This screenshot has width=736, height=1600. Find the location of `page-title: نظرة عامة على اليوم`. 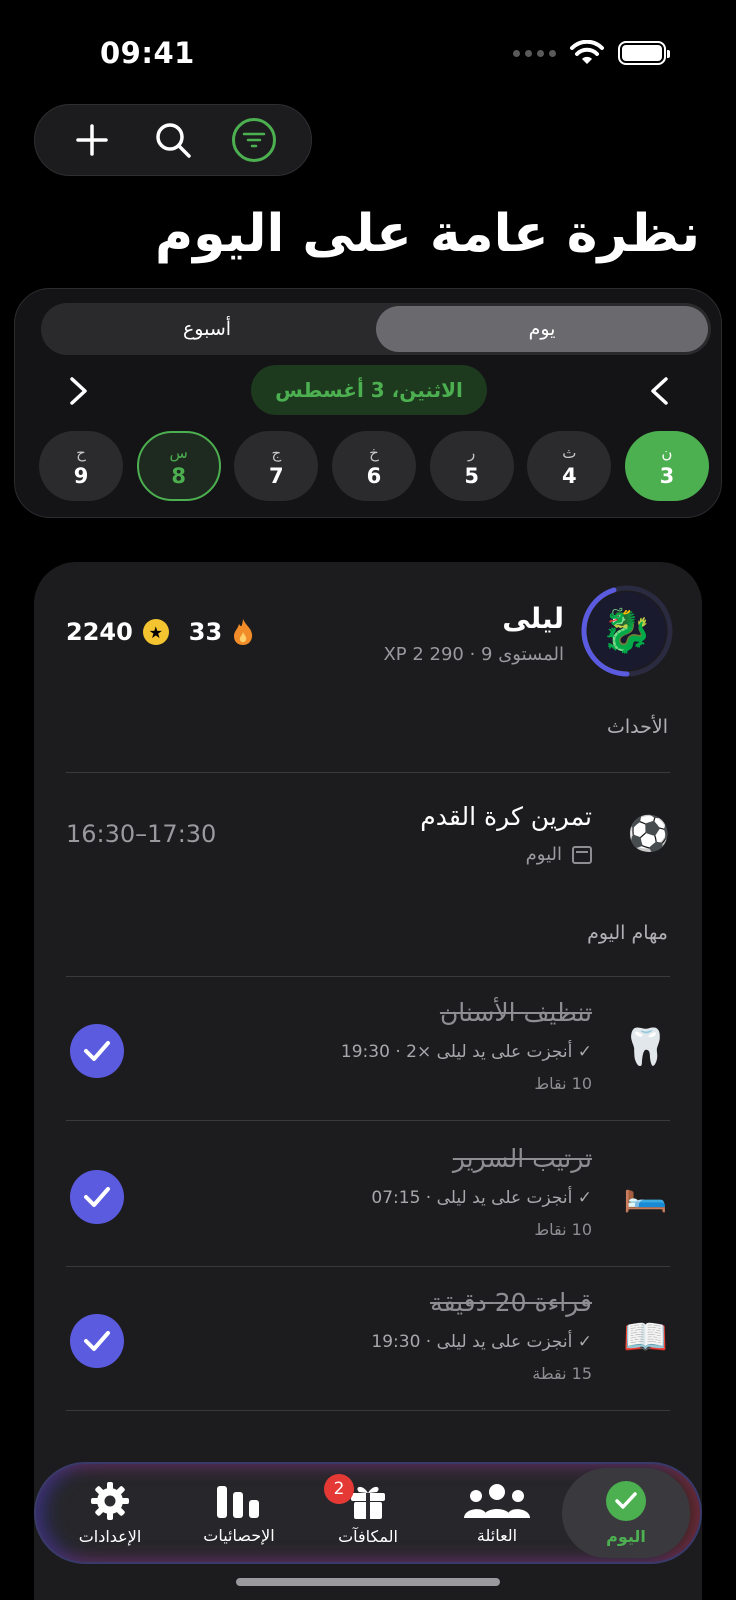

page-title: نظرة عامة على اليوم is located at coordinates (427, 234).